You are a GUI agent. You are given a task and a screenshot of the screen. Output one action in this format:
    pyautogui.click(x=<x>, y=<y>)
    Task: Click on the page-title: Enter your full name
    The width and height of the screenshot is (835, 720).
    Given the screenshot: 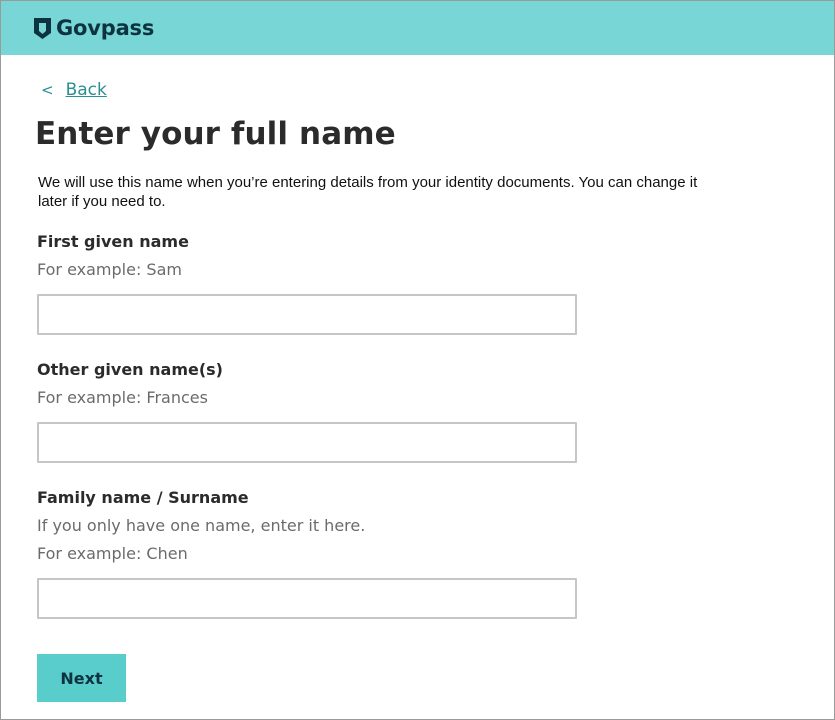 What is the action you would take?
    pyautogui.click(x=215, y=134)
    